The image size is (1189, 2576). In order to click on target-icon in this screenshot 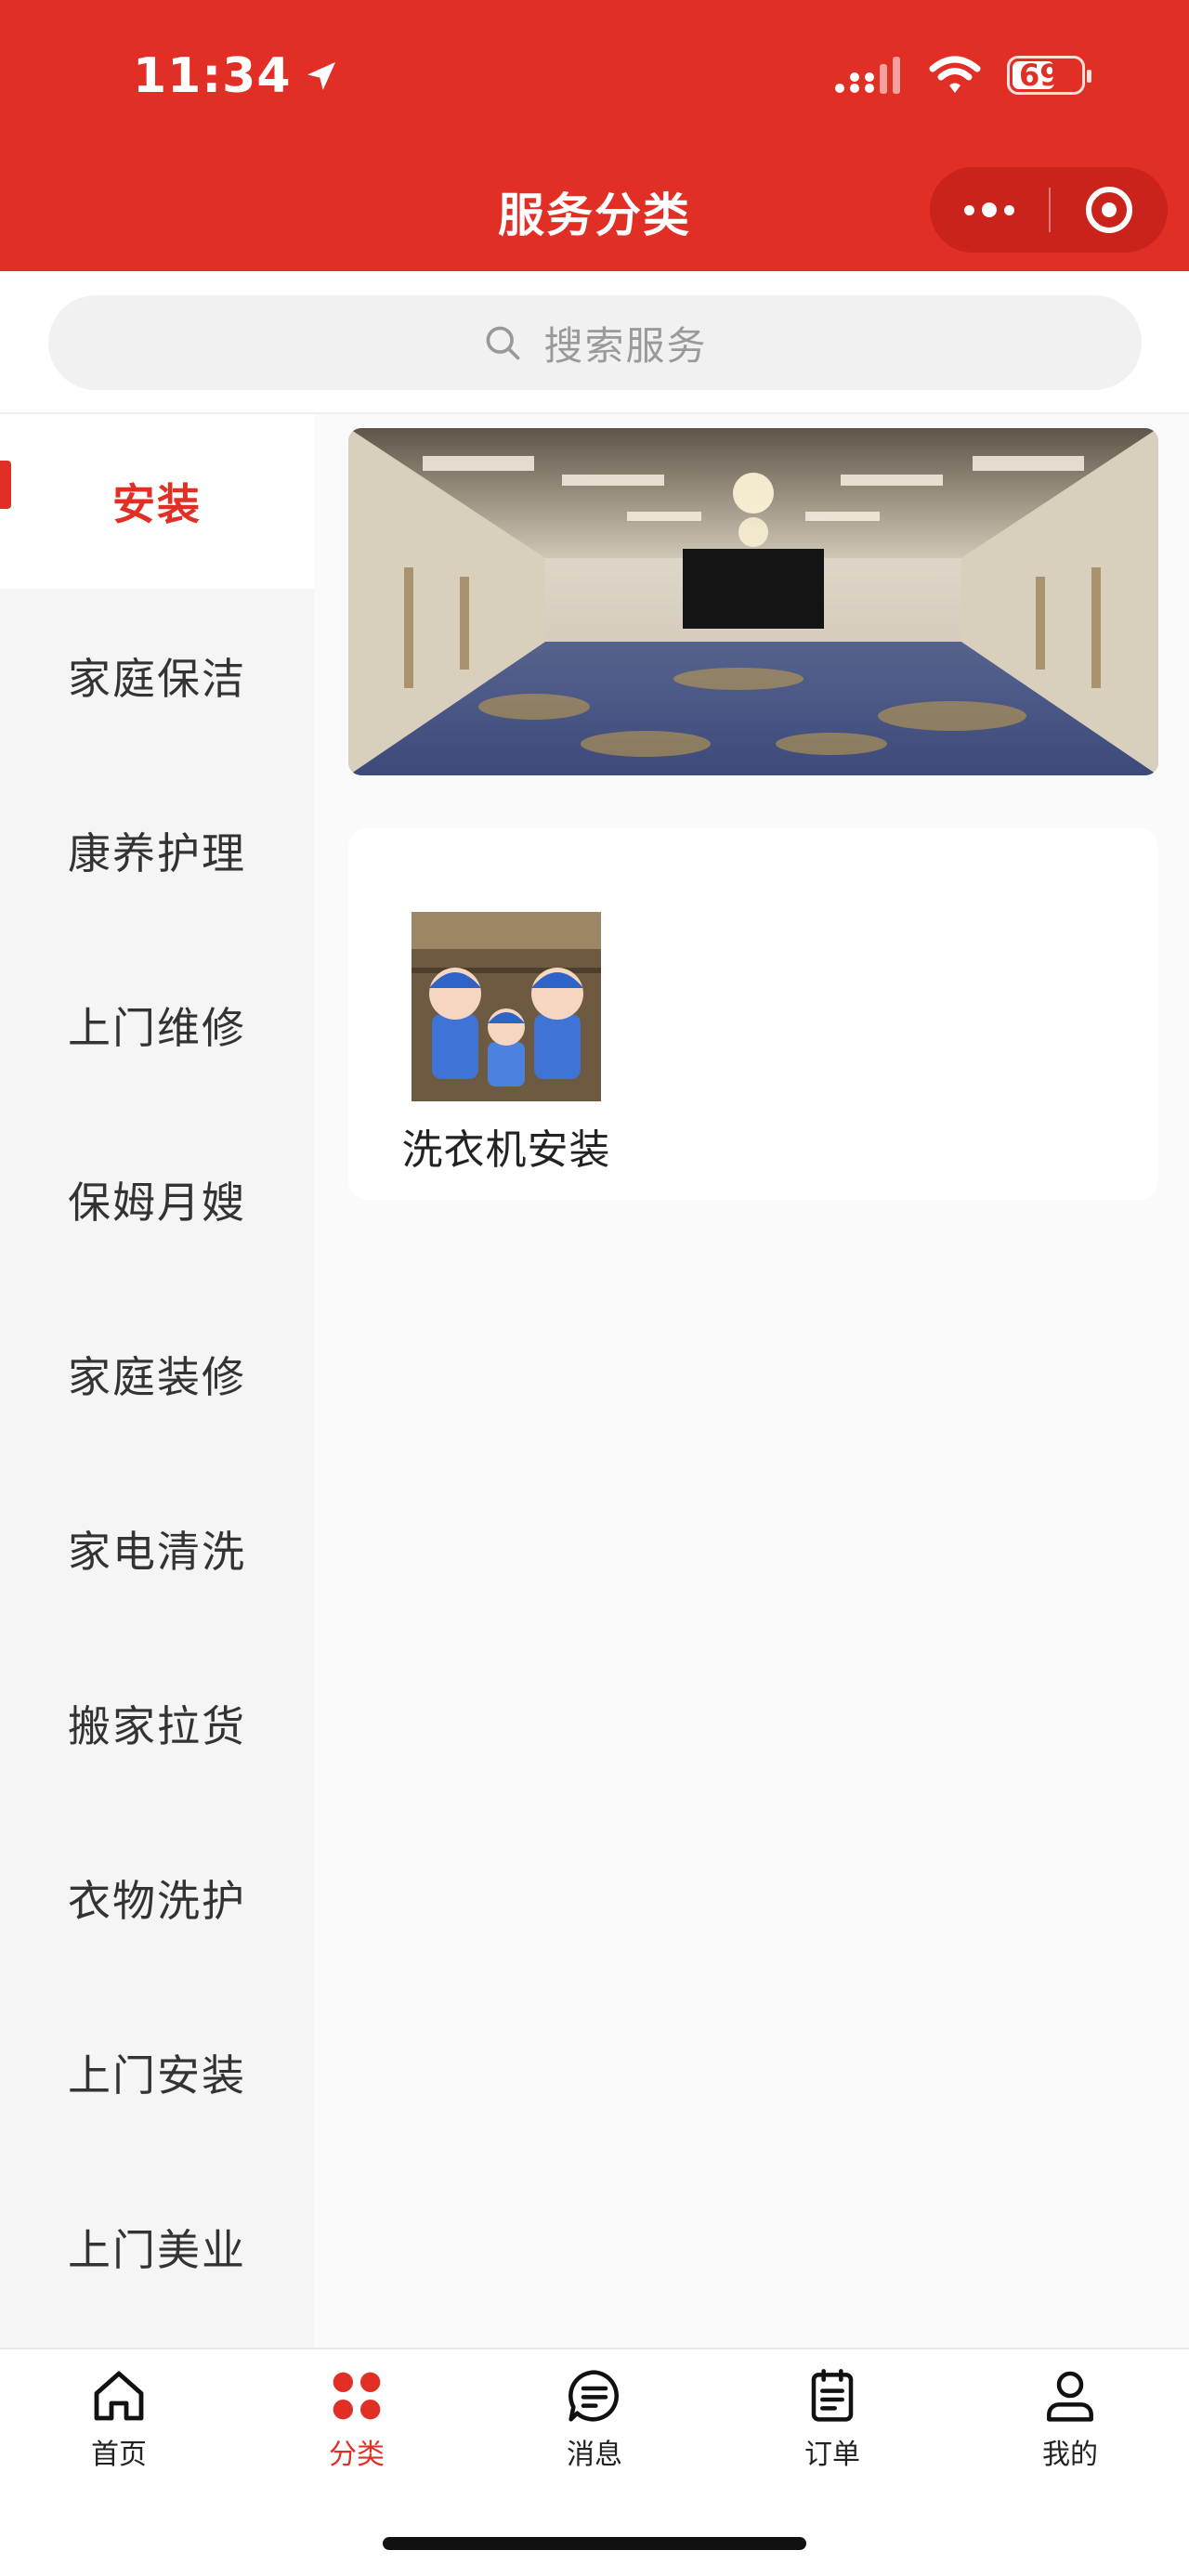, I will do `click(1109, 210)`.